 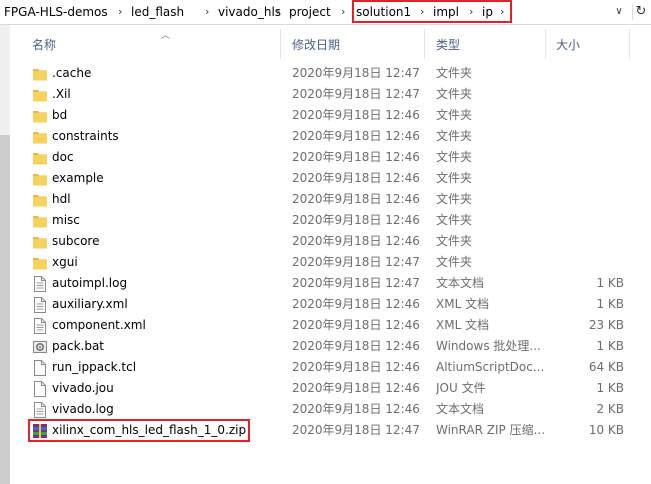 I want to click on file-row: vivado.jou 2020年9月18日 12:46 JOU 文件 1 KB, so click(x=330, y=388).